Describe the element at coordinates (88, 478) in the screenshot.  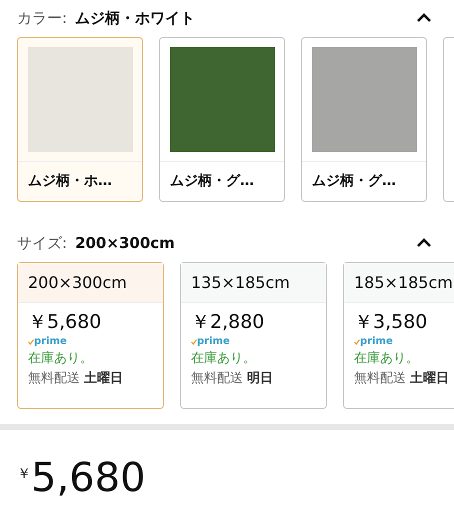
I see `price: 5,680` at that location.